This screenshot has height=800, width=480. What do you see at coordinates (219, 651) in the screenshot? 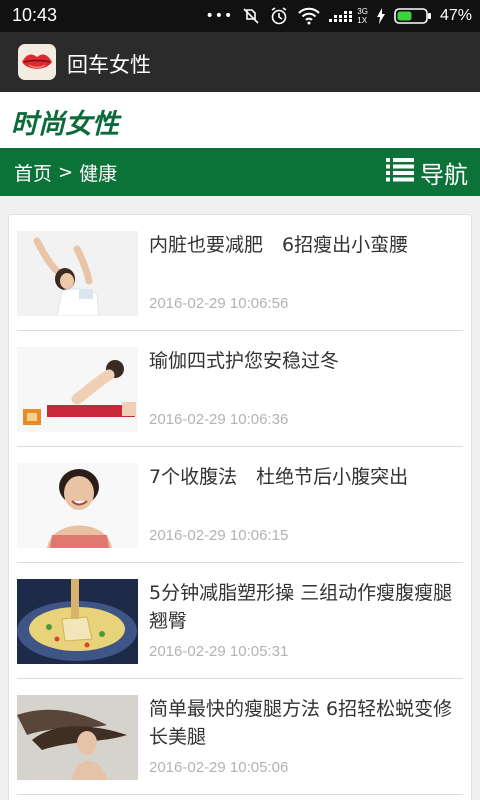
I see `article-timestamp: 2016-02-29 10:05:31` at bounding box center [219, 651].